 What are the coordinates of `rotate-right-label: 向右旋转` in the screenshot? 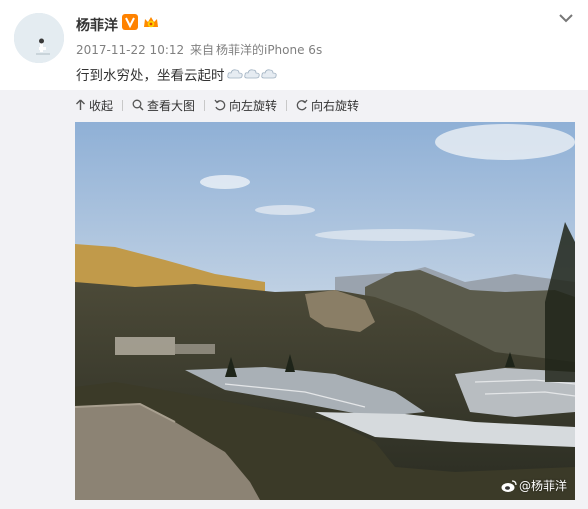 It's located at (335, 105).